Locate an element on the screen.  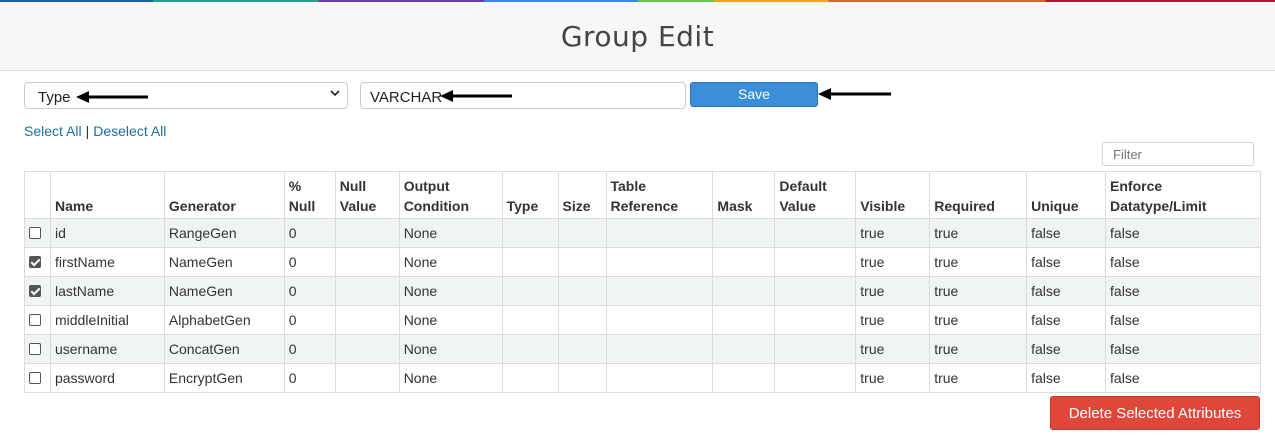
save-button: Save is located at coordinates (754, 94).